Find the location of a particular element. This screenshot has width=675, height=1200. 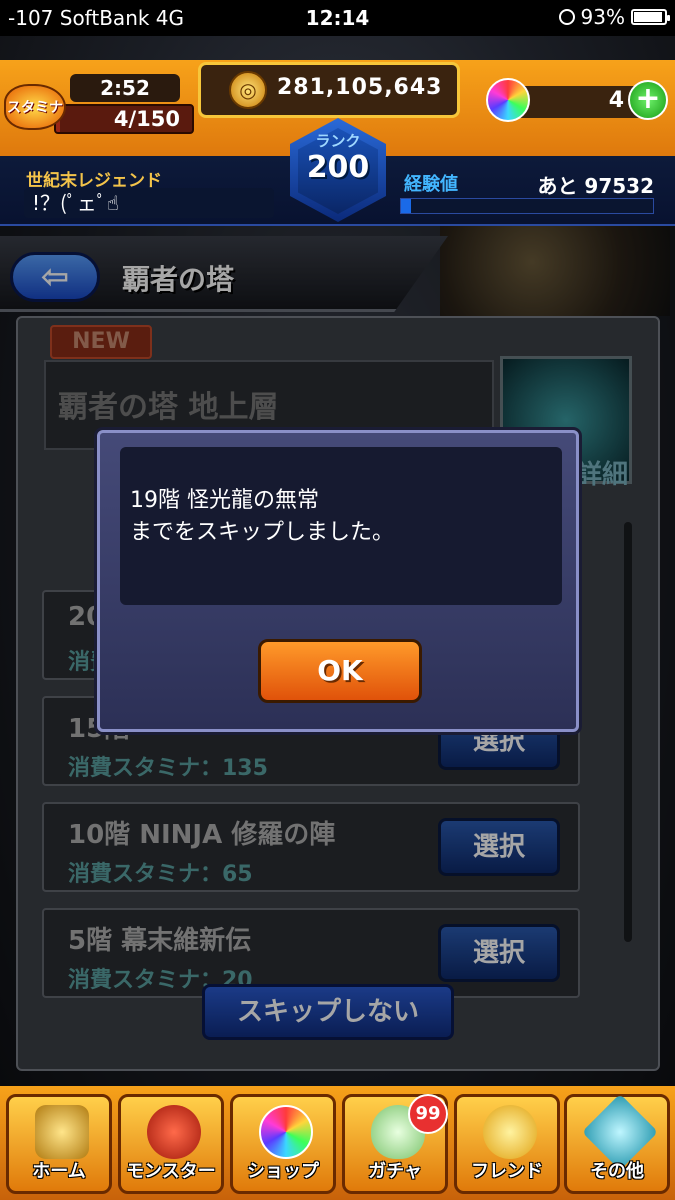

ok-button: OK is located at coordinates (340, 671).